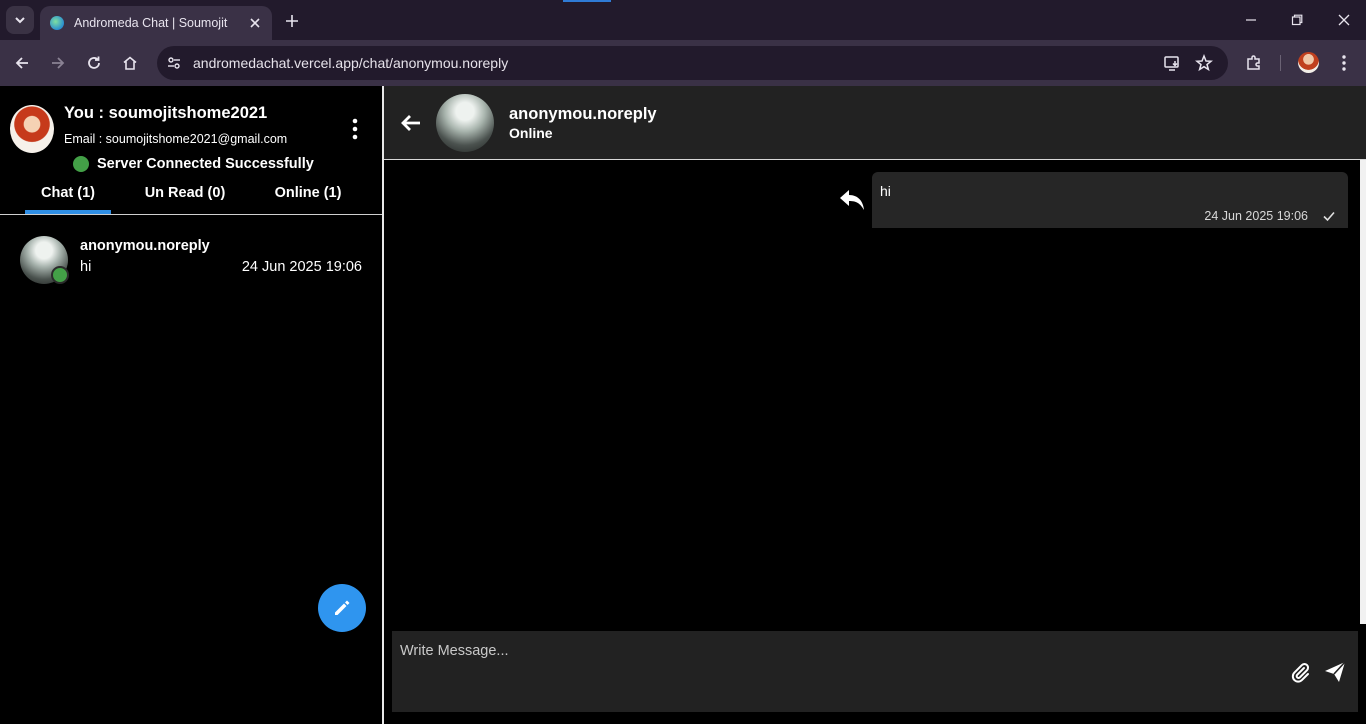 This screenshot has width=1366, height=724. Describe the element at coordinates (1308, 62) in the screenshot. I see `profile-avatar` at that location.